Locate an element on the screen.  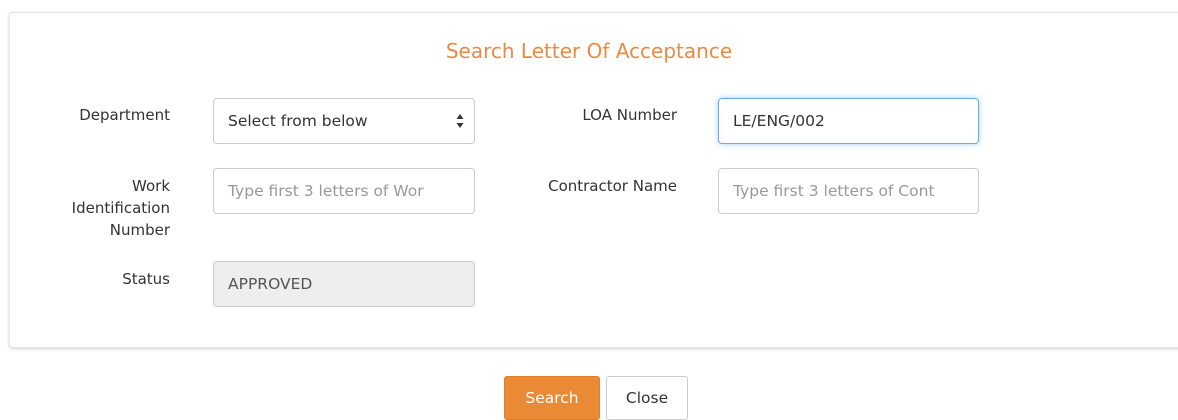
close-button: Close is located at coordinates (647, 398).